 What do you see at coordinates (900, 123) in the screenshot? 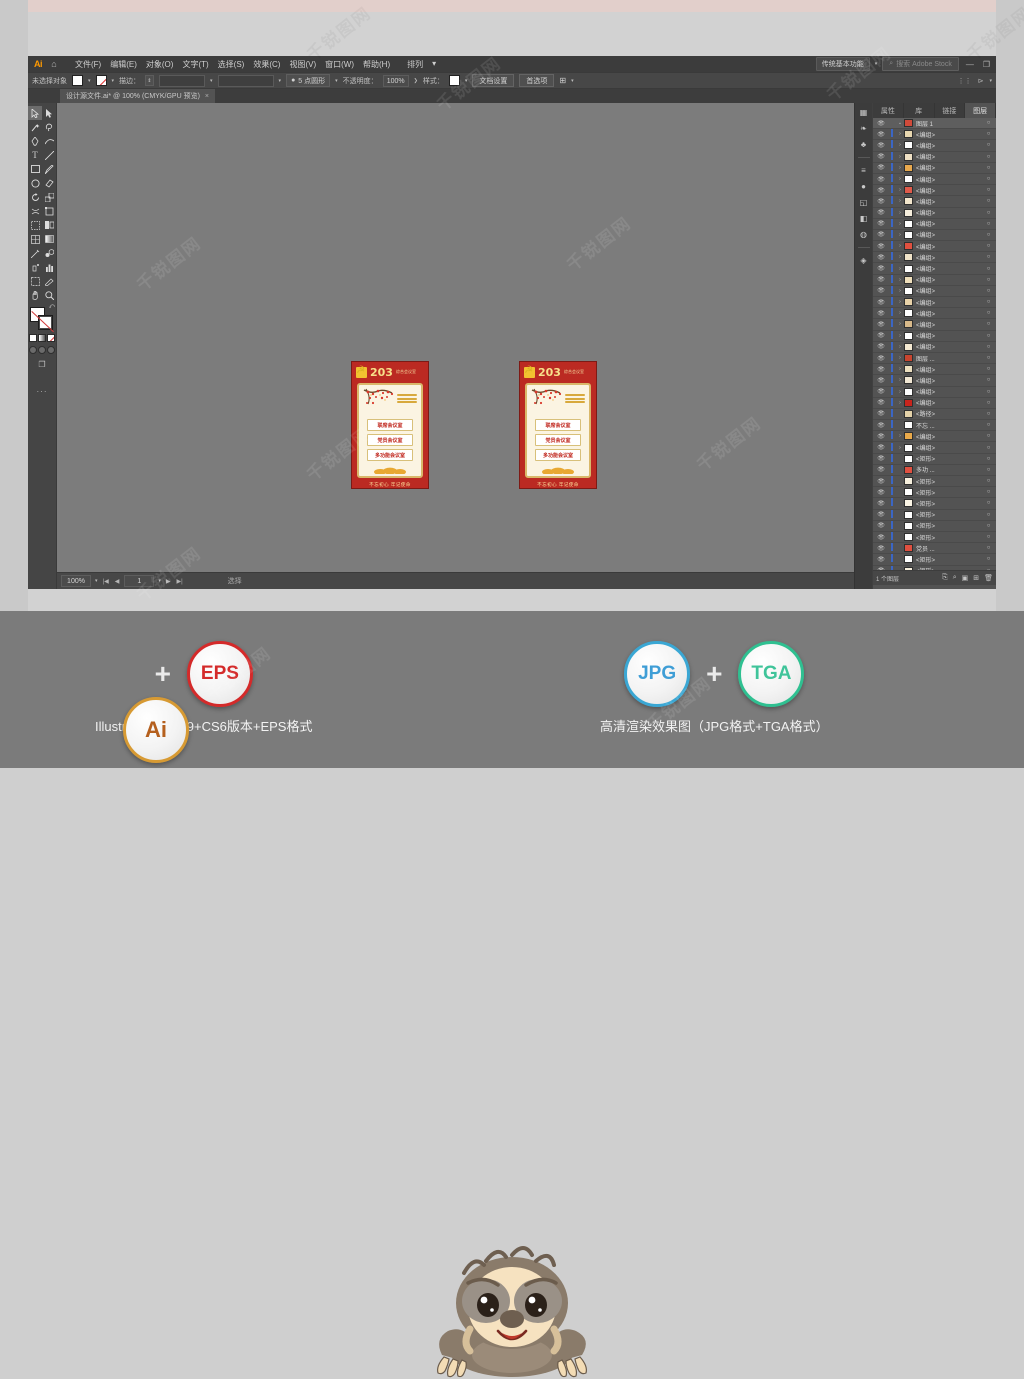
I see `layer-disclosure-icon: ⌄` at bounding box center [900, 123].